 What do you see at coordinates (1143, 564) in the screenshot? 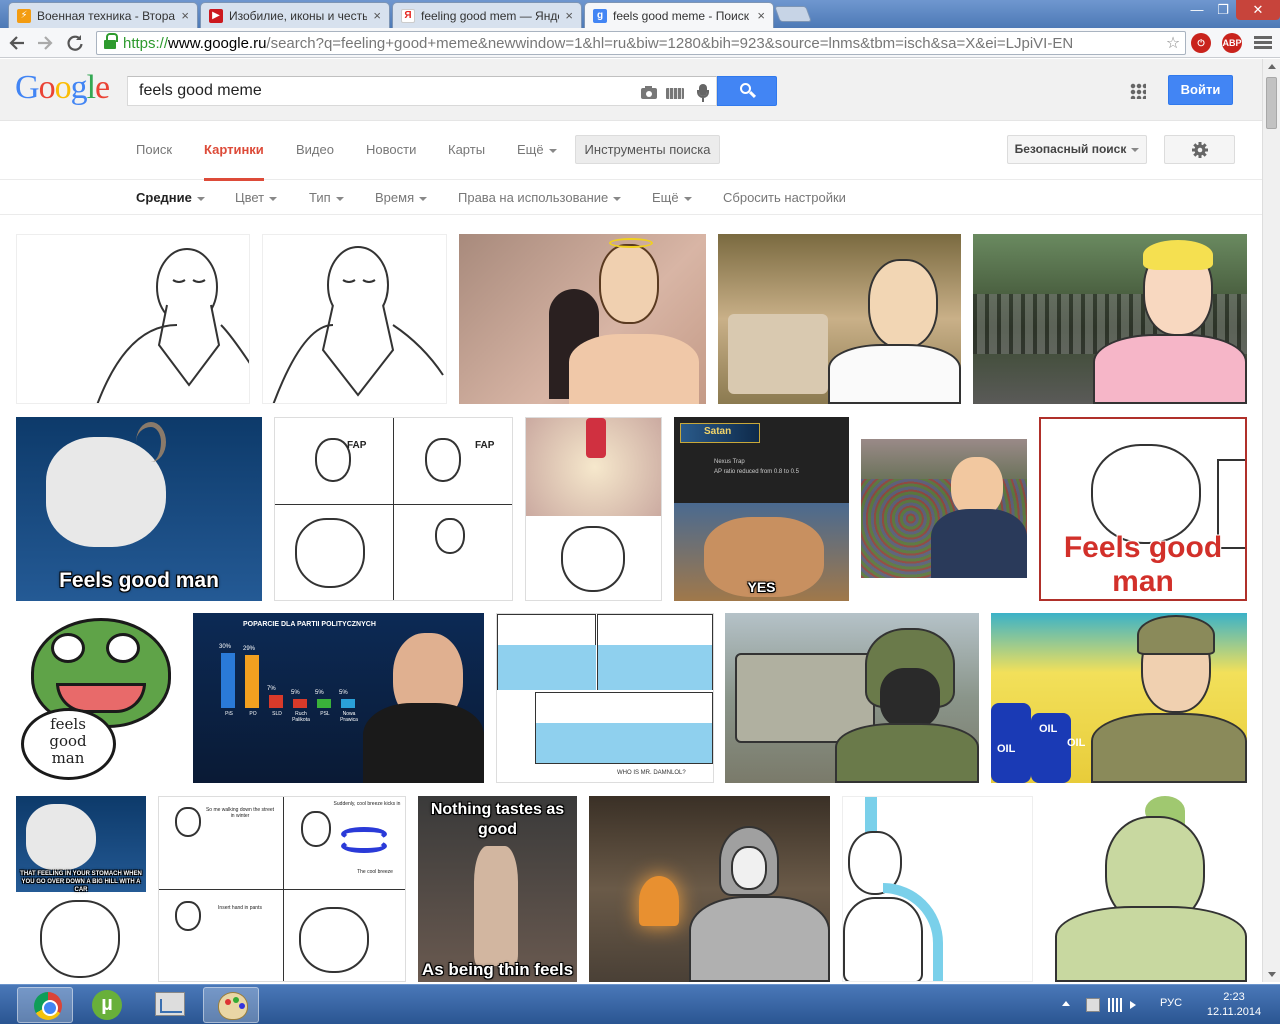
I see `meme-caption: Feels good man` at bounding box center [1143, 564].